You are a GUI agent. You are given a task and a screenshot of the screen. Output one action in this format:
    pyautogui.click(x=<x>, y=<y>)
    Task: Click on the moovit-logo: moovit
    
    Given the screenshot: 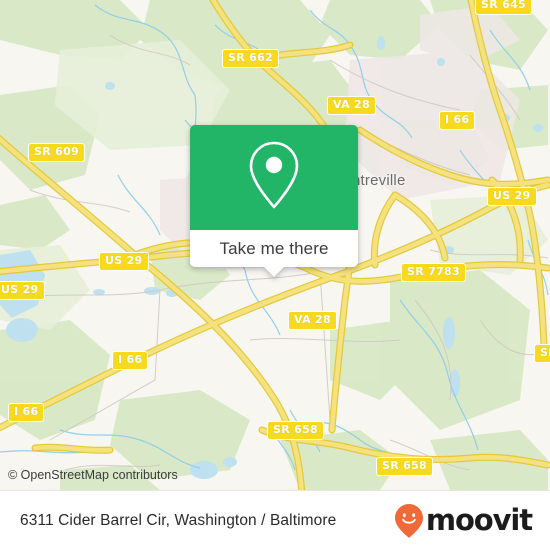 What is the action you would take?
    pyautogui.click(x=463, y=521)
    